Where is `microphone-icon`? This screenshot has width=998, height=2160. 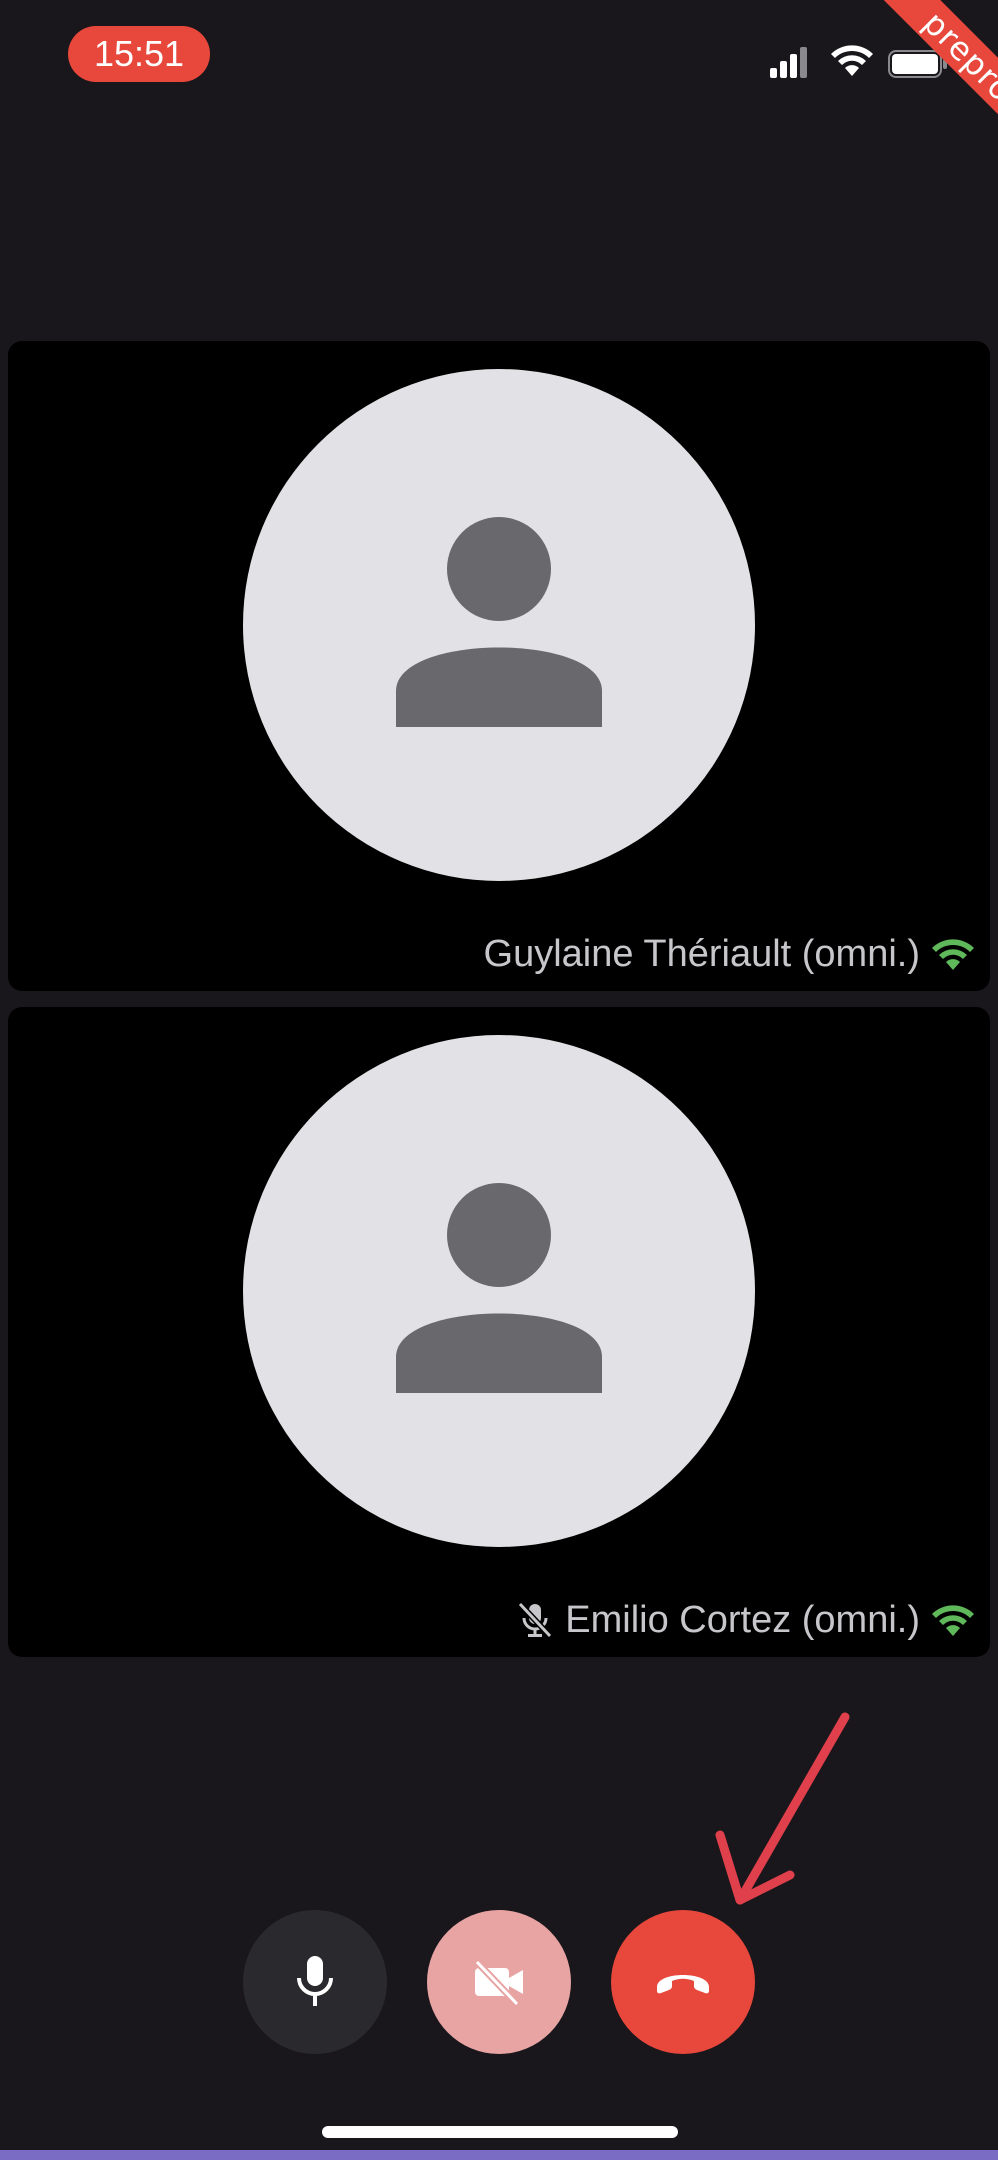
microphone-icon is located at coordinates (315, 1981).